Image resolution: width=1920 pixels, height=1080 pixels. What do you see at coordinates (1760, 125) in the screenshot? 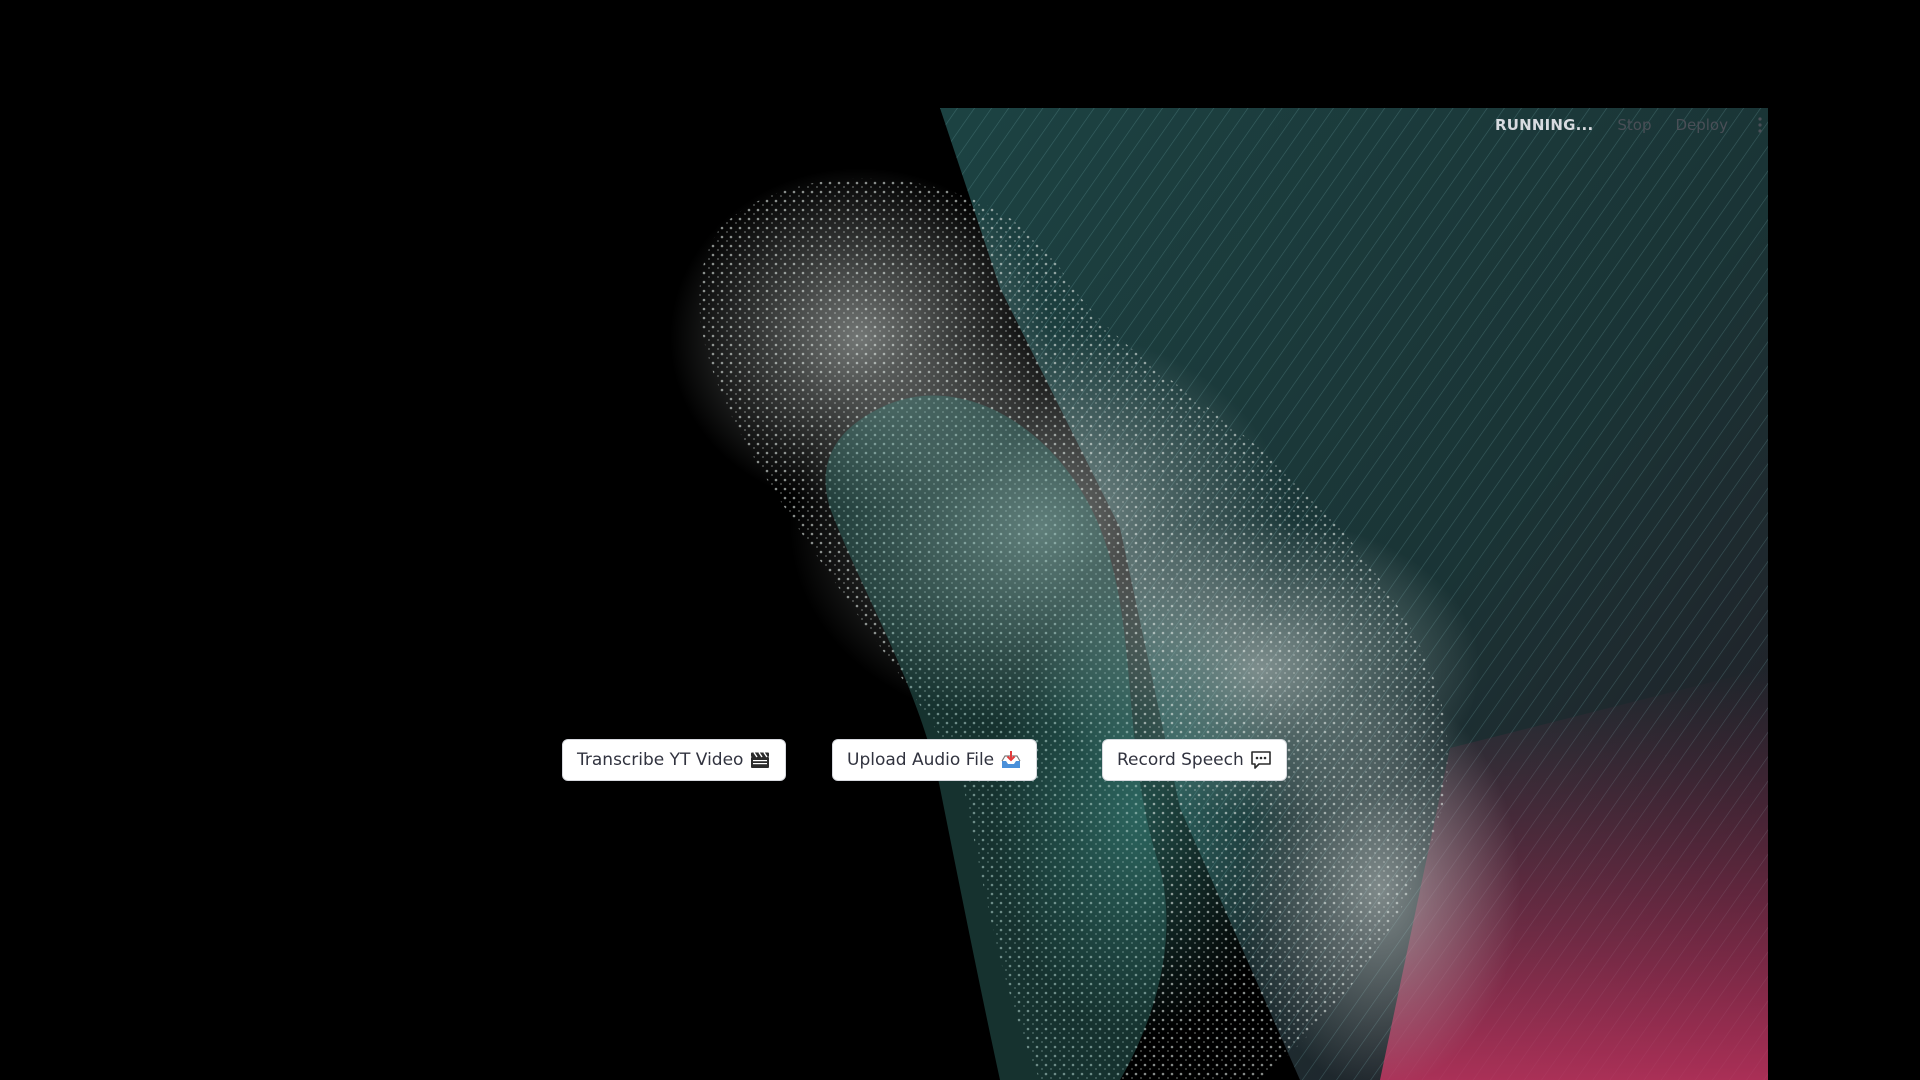
I see `kebab-menu-icon` at bounding box center [1760, 125].